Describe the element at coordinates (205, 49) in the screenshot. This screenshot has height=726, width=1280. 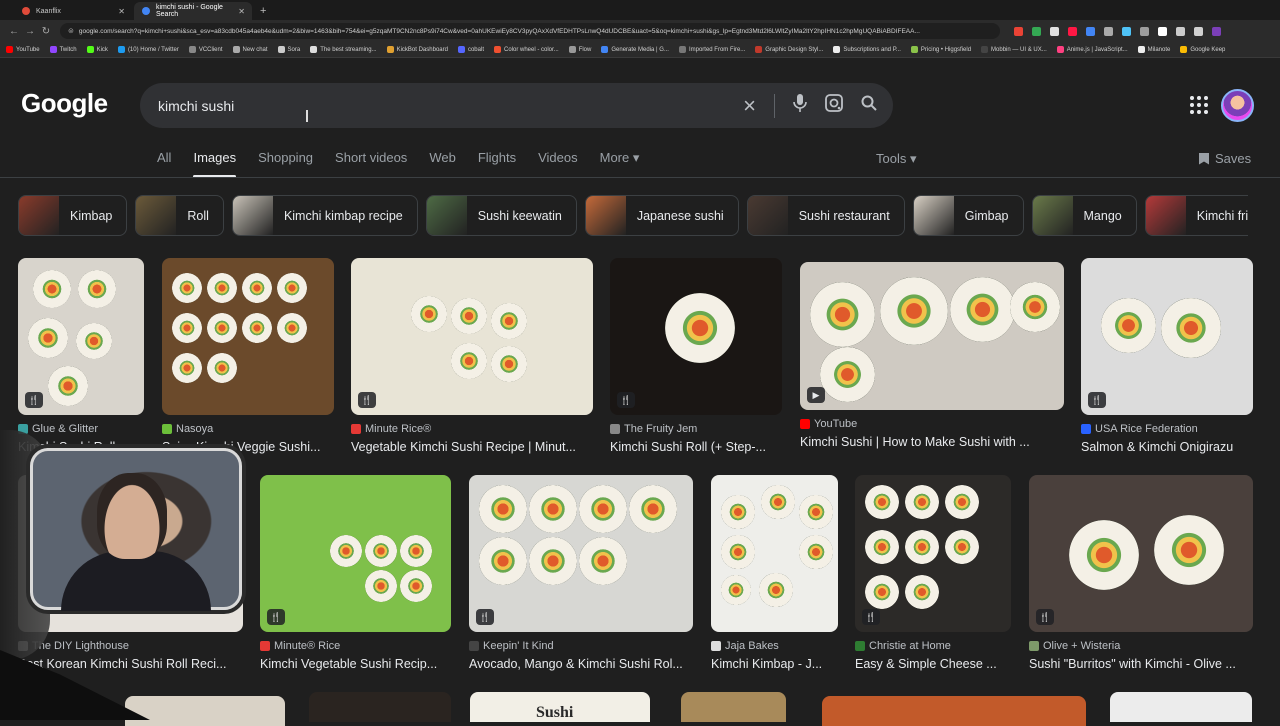
I see `bookmark-item: VCClient` at that location.